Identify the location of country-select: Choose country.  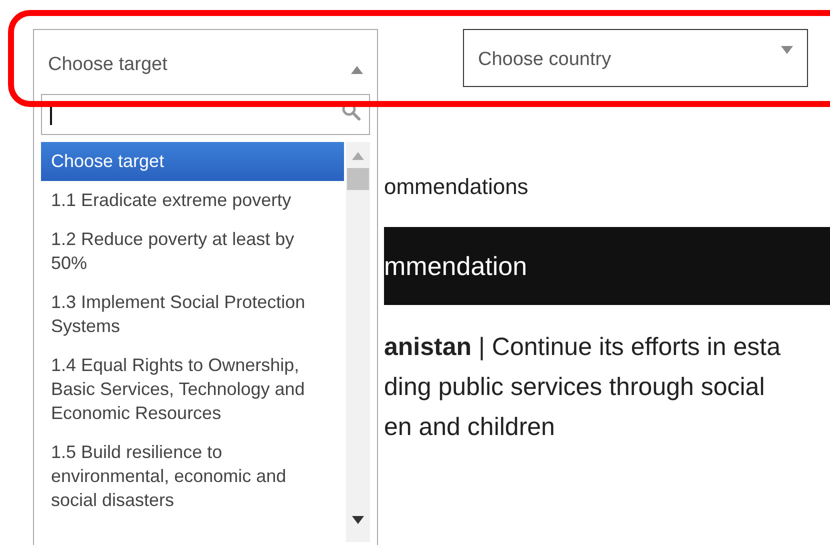
(635, 58).